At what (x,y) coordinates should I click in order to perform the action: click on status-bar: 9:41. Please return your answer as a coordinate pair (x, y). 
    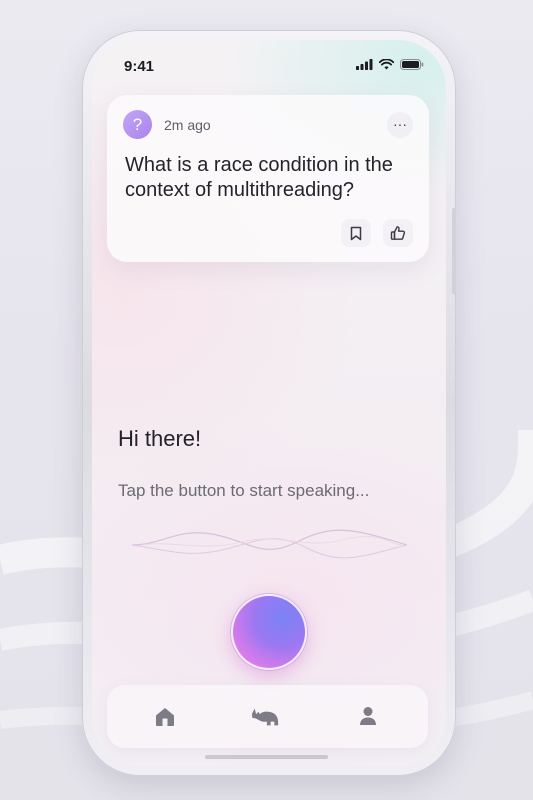
    Looking at the image, I should click on (269, 65).